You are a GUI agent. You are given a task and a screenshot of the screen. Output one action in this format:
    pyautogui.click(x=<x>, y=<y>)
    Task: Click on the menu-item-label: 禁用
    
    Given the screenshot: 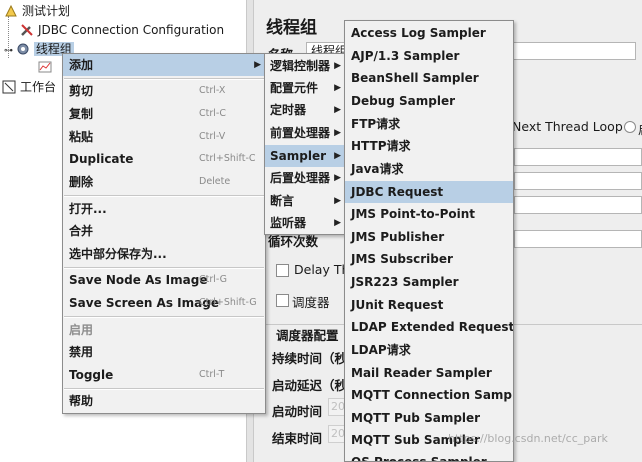 What is the action you would take?
    pyautogui.click(x=81, y=352)
    